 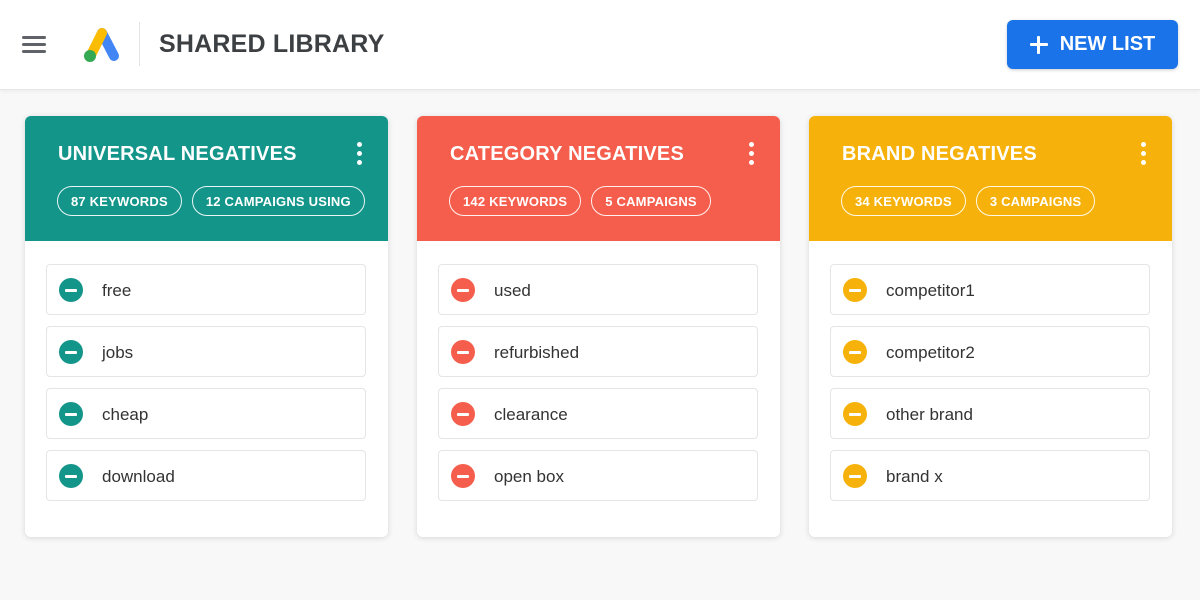 What do you see at coordinates (529, 476) in the screenshot?
I see `keyword-text: open box` at bounding box center [529, 476].